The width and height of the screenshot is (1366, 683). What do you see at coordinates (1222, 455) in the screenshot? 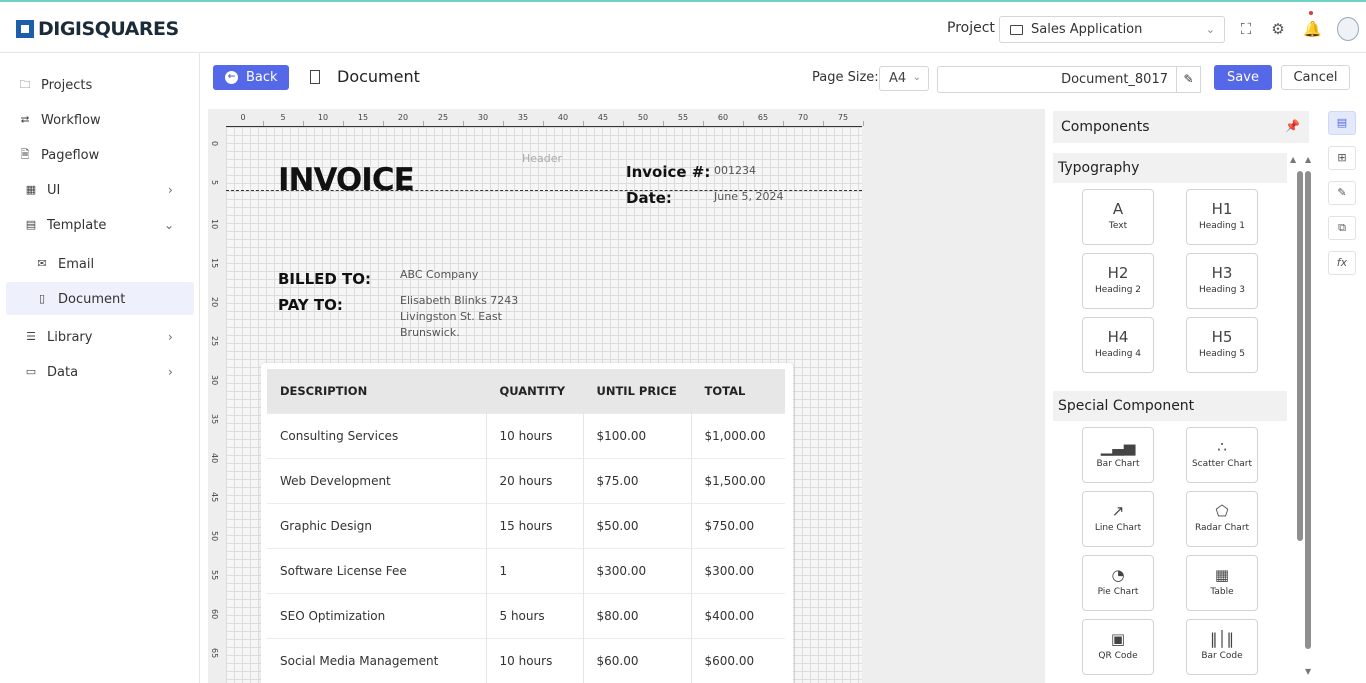
I see `component-scatter-chart: ∴ Scatter Chart` at bounding box center [1222, 455].